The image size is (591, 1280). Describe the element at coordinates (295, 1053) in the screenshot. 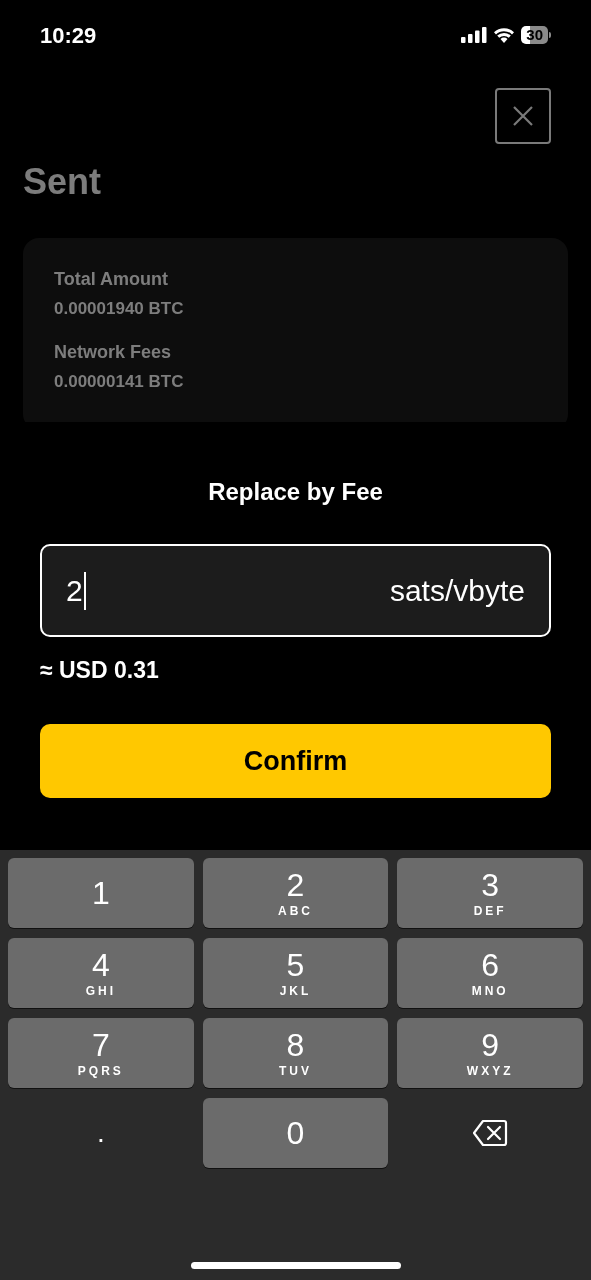

I see `keypad-key: 8 TUV` at that location.